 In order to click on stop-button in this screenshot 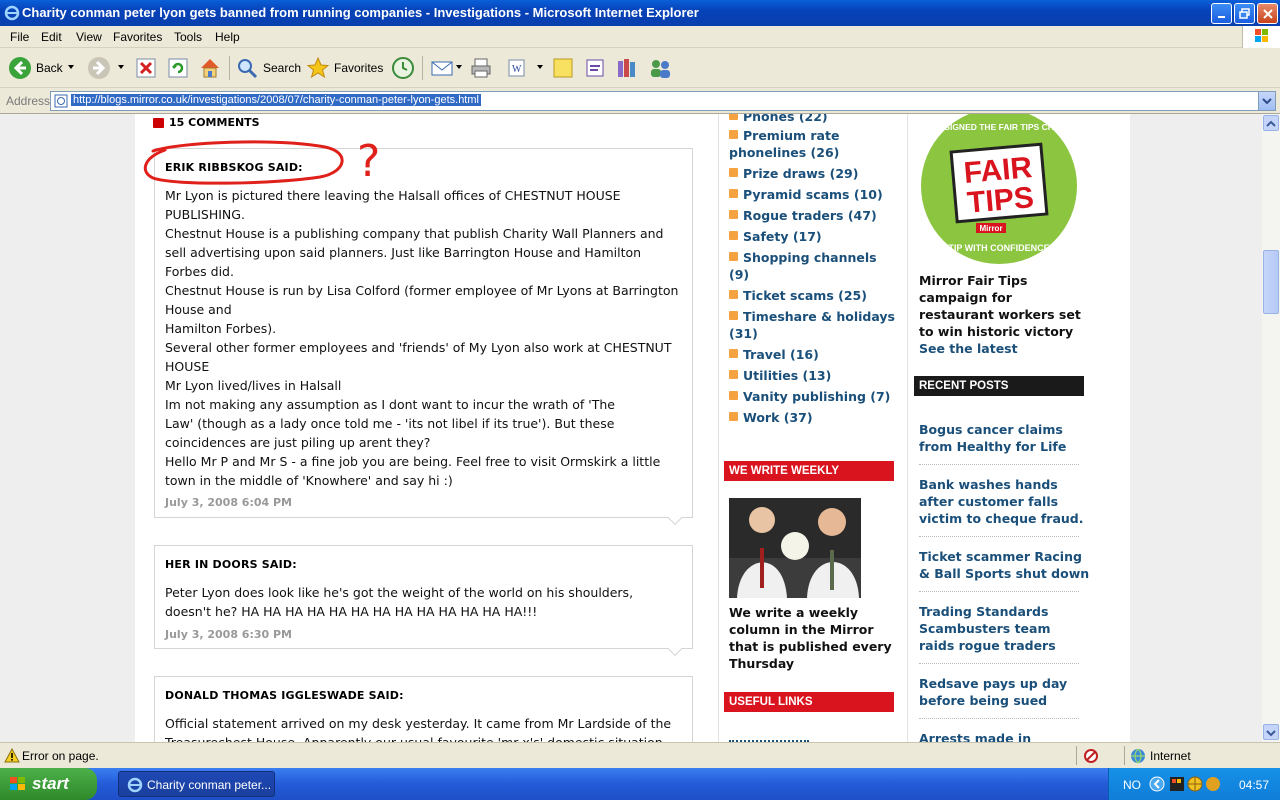, I will do `click(146, 68)`.